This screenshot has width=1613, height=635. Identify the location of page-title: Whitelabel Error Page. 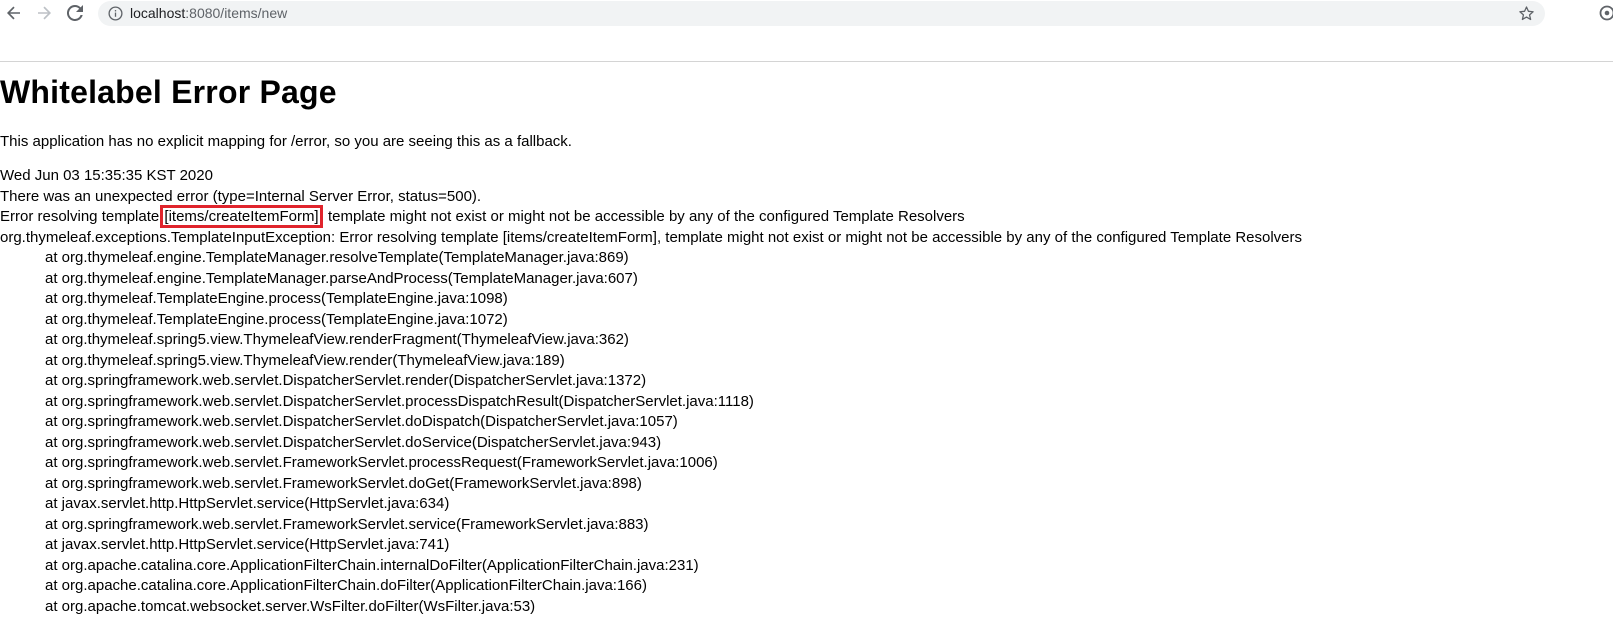
(168, 92).